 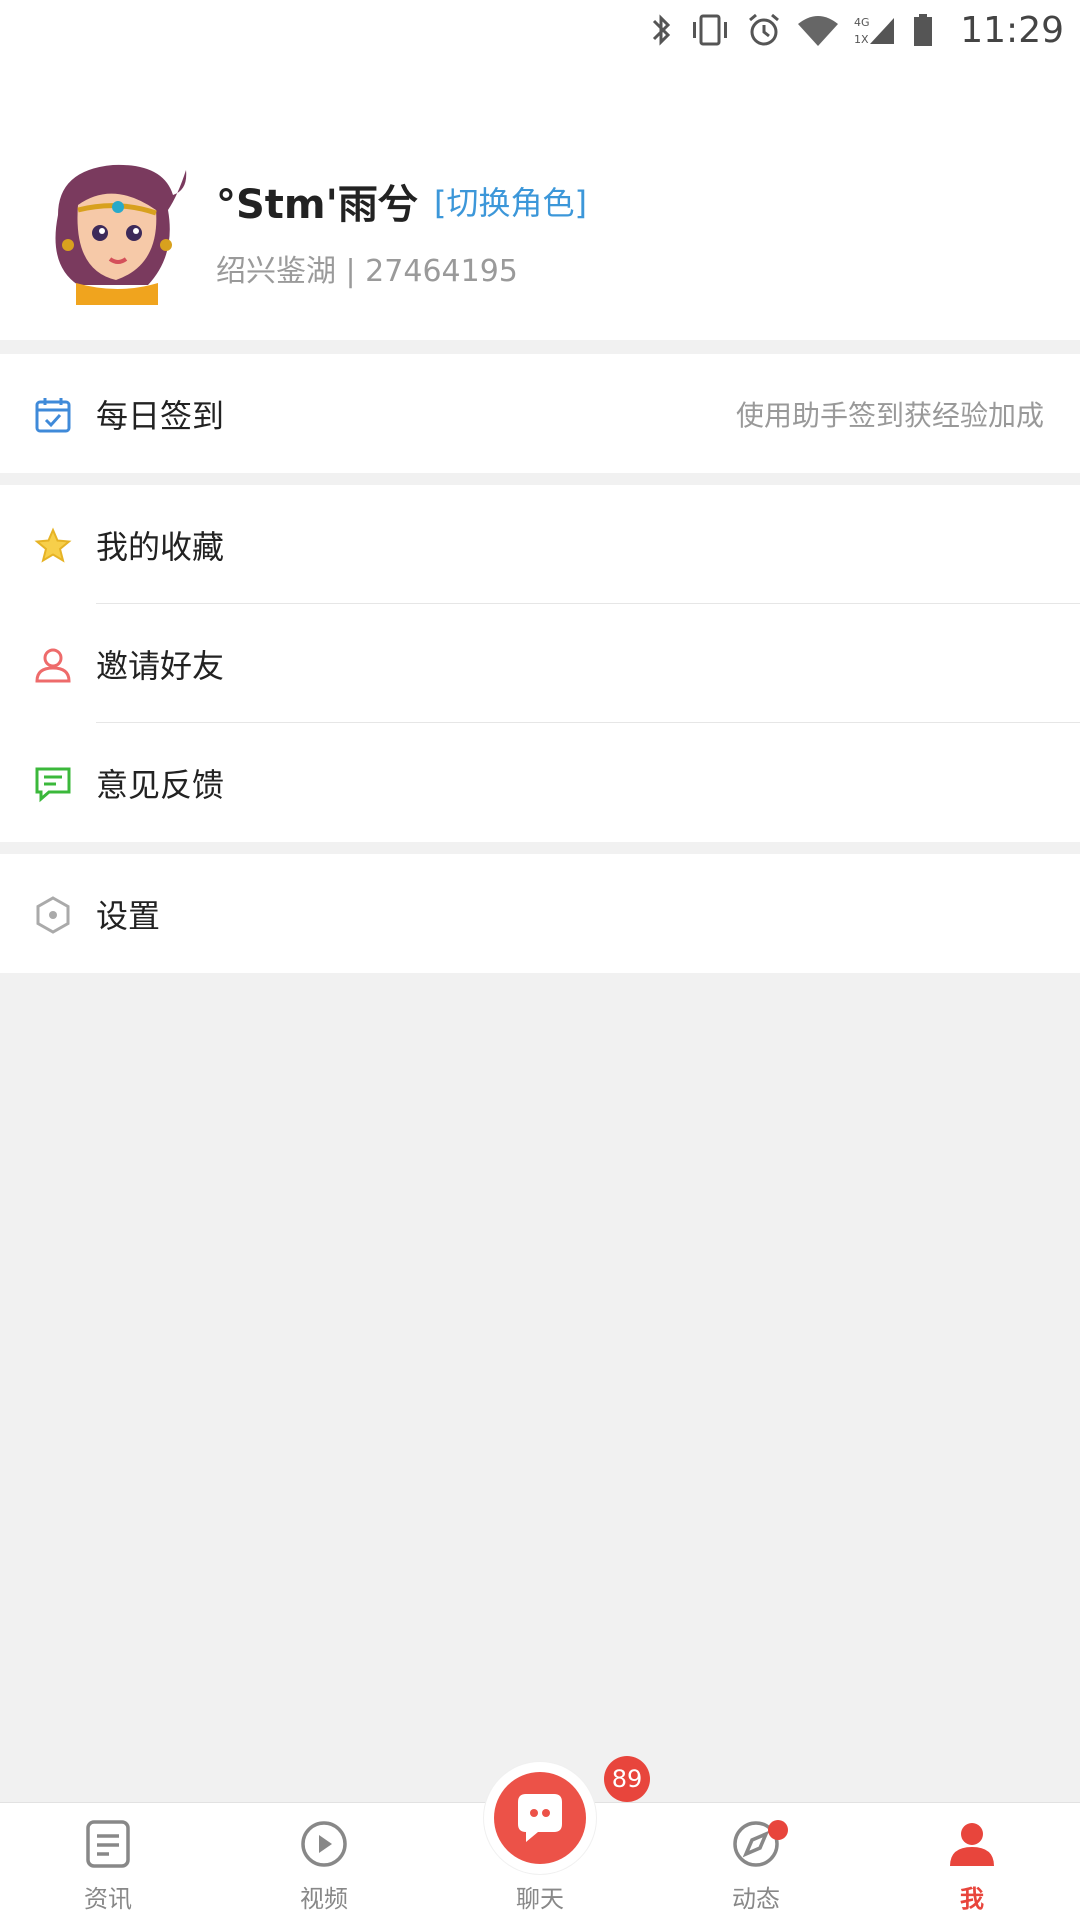 What do you see at coordinates (861, 39) in the screenshot?
I see `svg-text: 1X` at bounding box center [861, 39].